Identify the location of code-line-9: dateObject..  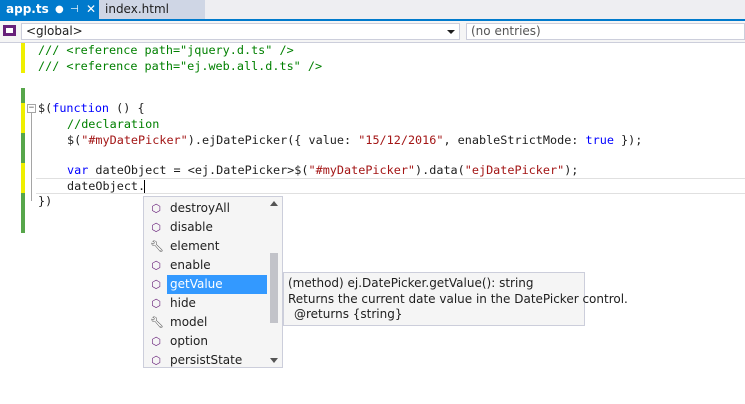
(106, 186).